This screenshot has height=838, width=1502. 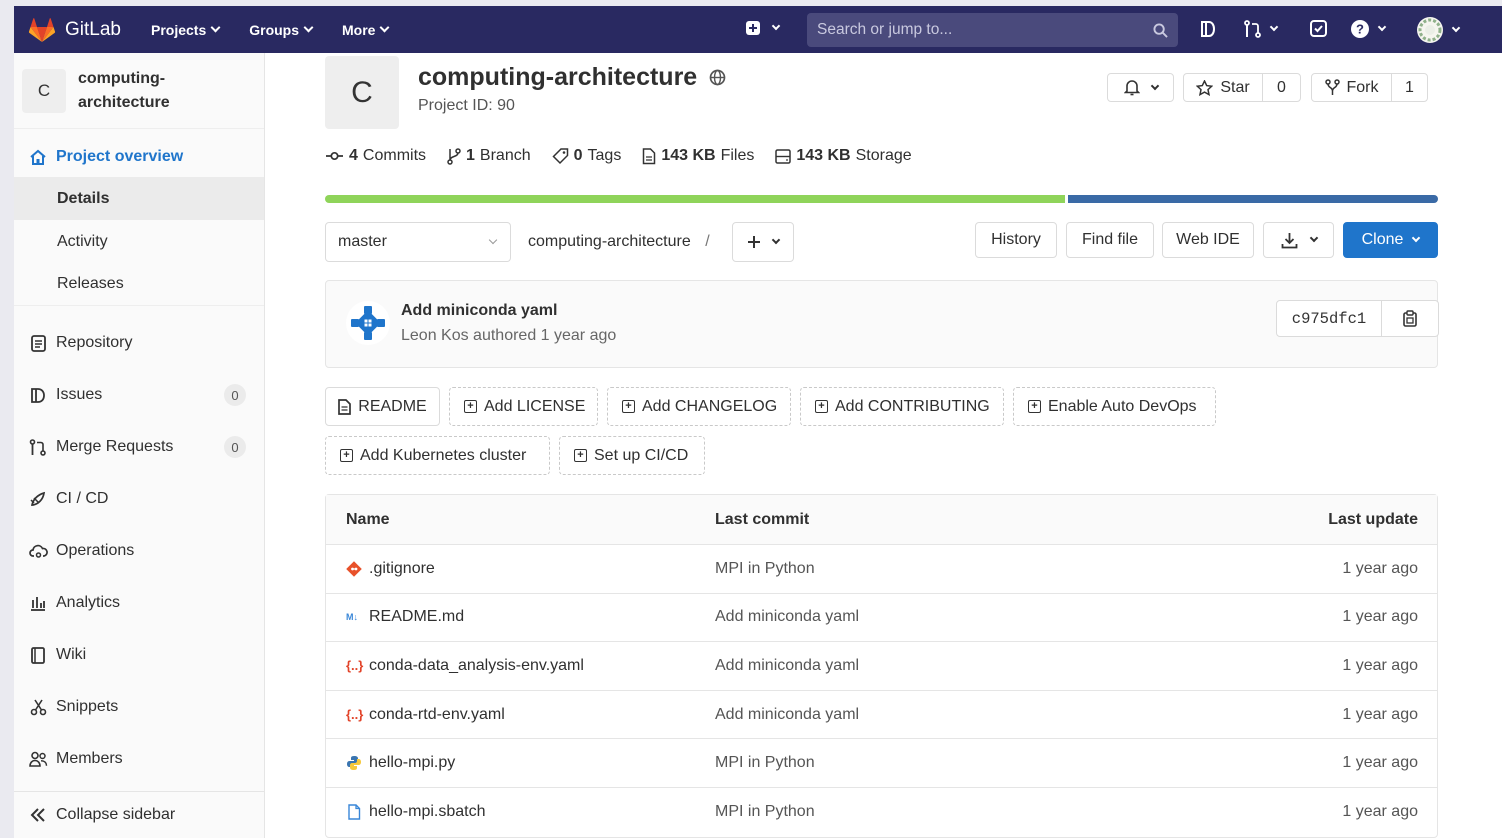 What do you see at coordinates (1380, 812) in the screenshot?
I see `file-last-update: 1 year ago` at bounding box center [1380, 812].